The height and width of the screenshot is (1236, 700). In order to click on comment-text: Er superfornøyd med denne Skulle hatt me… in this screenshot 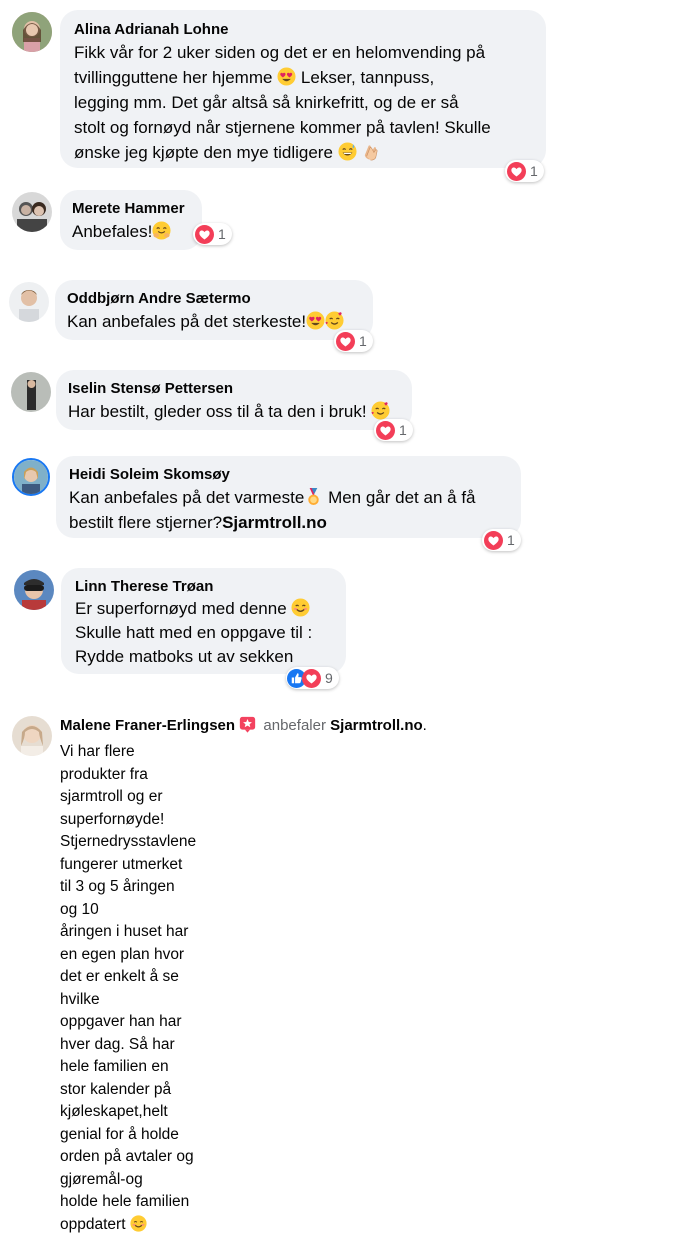, I will do `click(194, 632)`.